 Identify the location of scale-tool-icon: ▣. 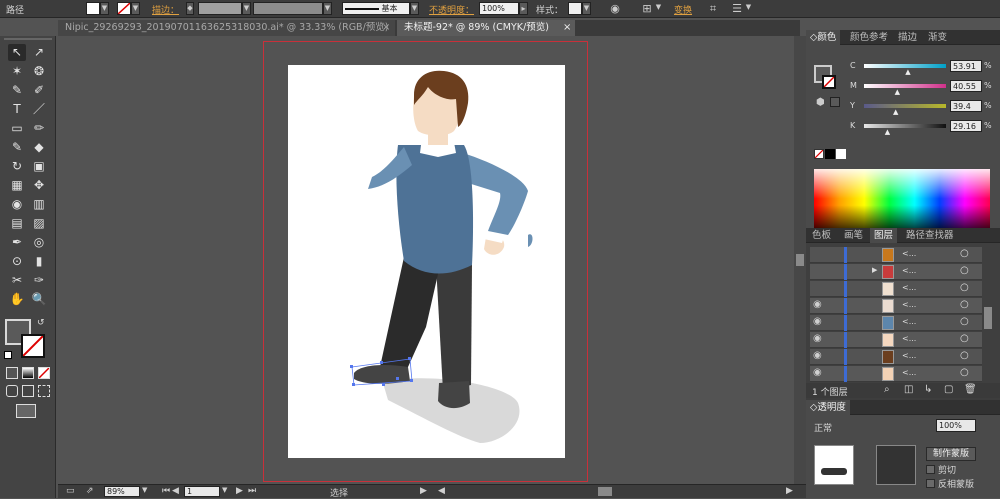
(39, 166).